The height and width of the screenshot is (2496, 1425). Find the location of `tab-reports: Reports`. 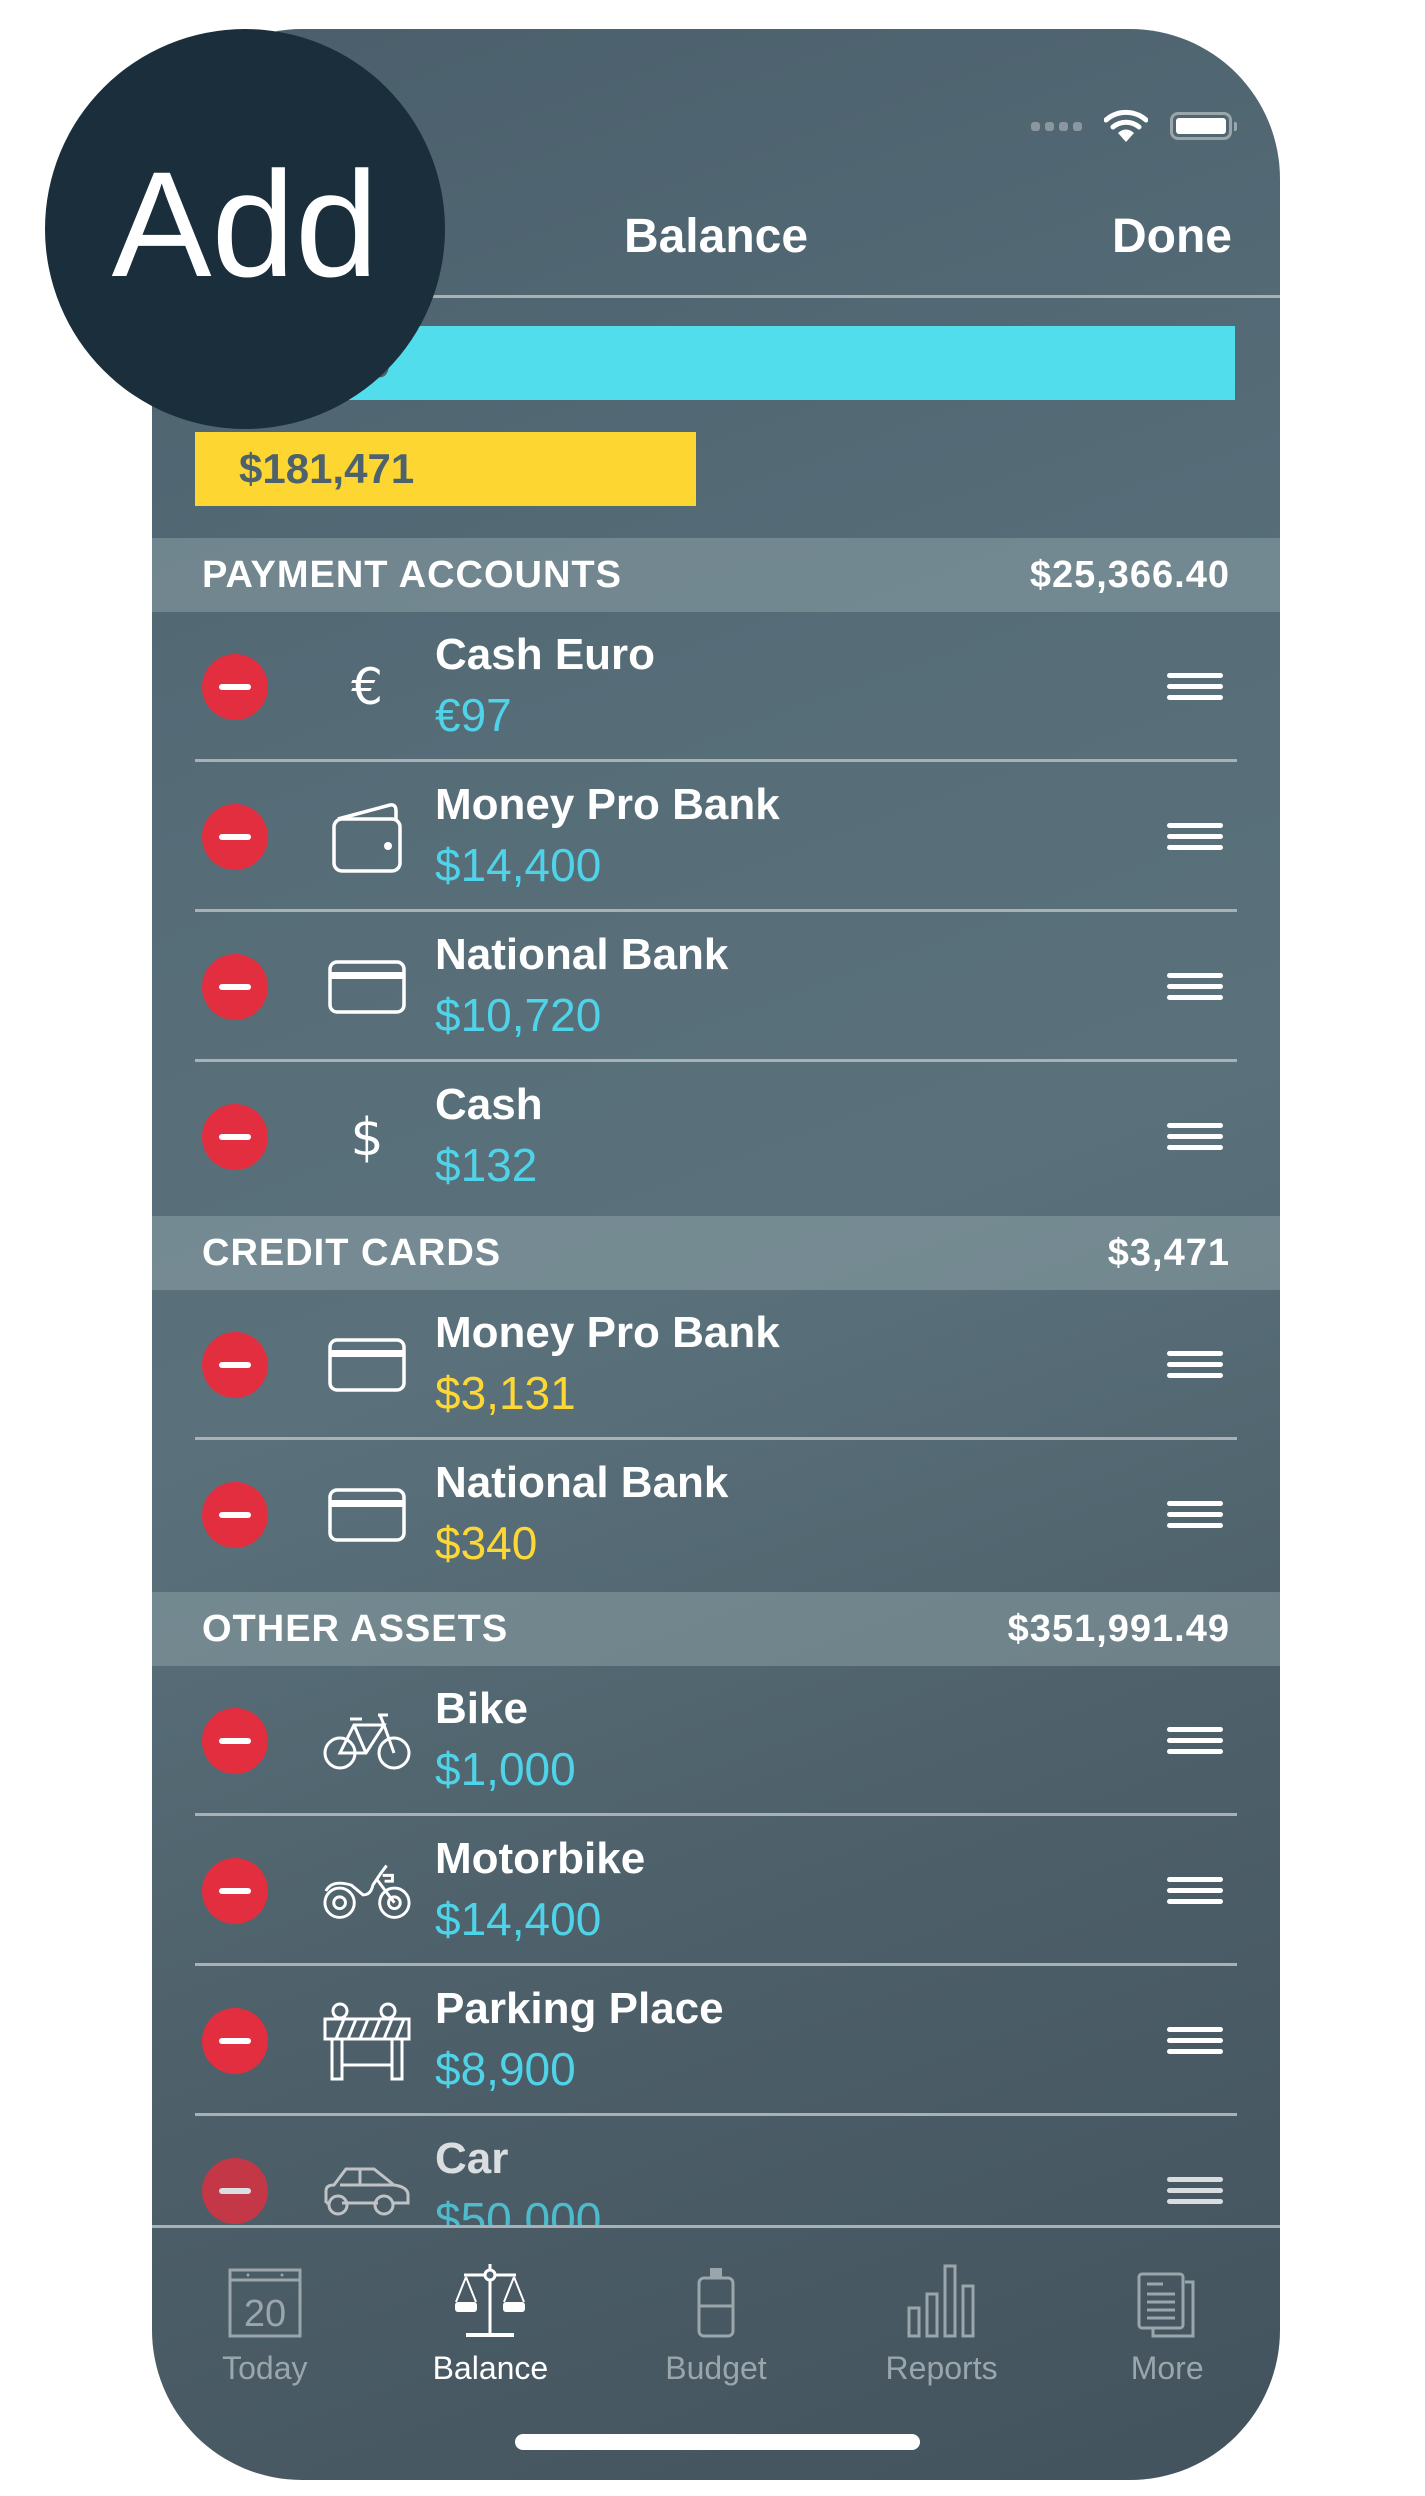

tab-reports: Reports is located at coordinates (942, 2313).